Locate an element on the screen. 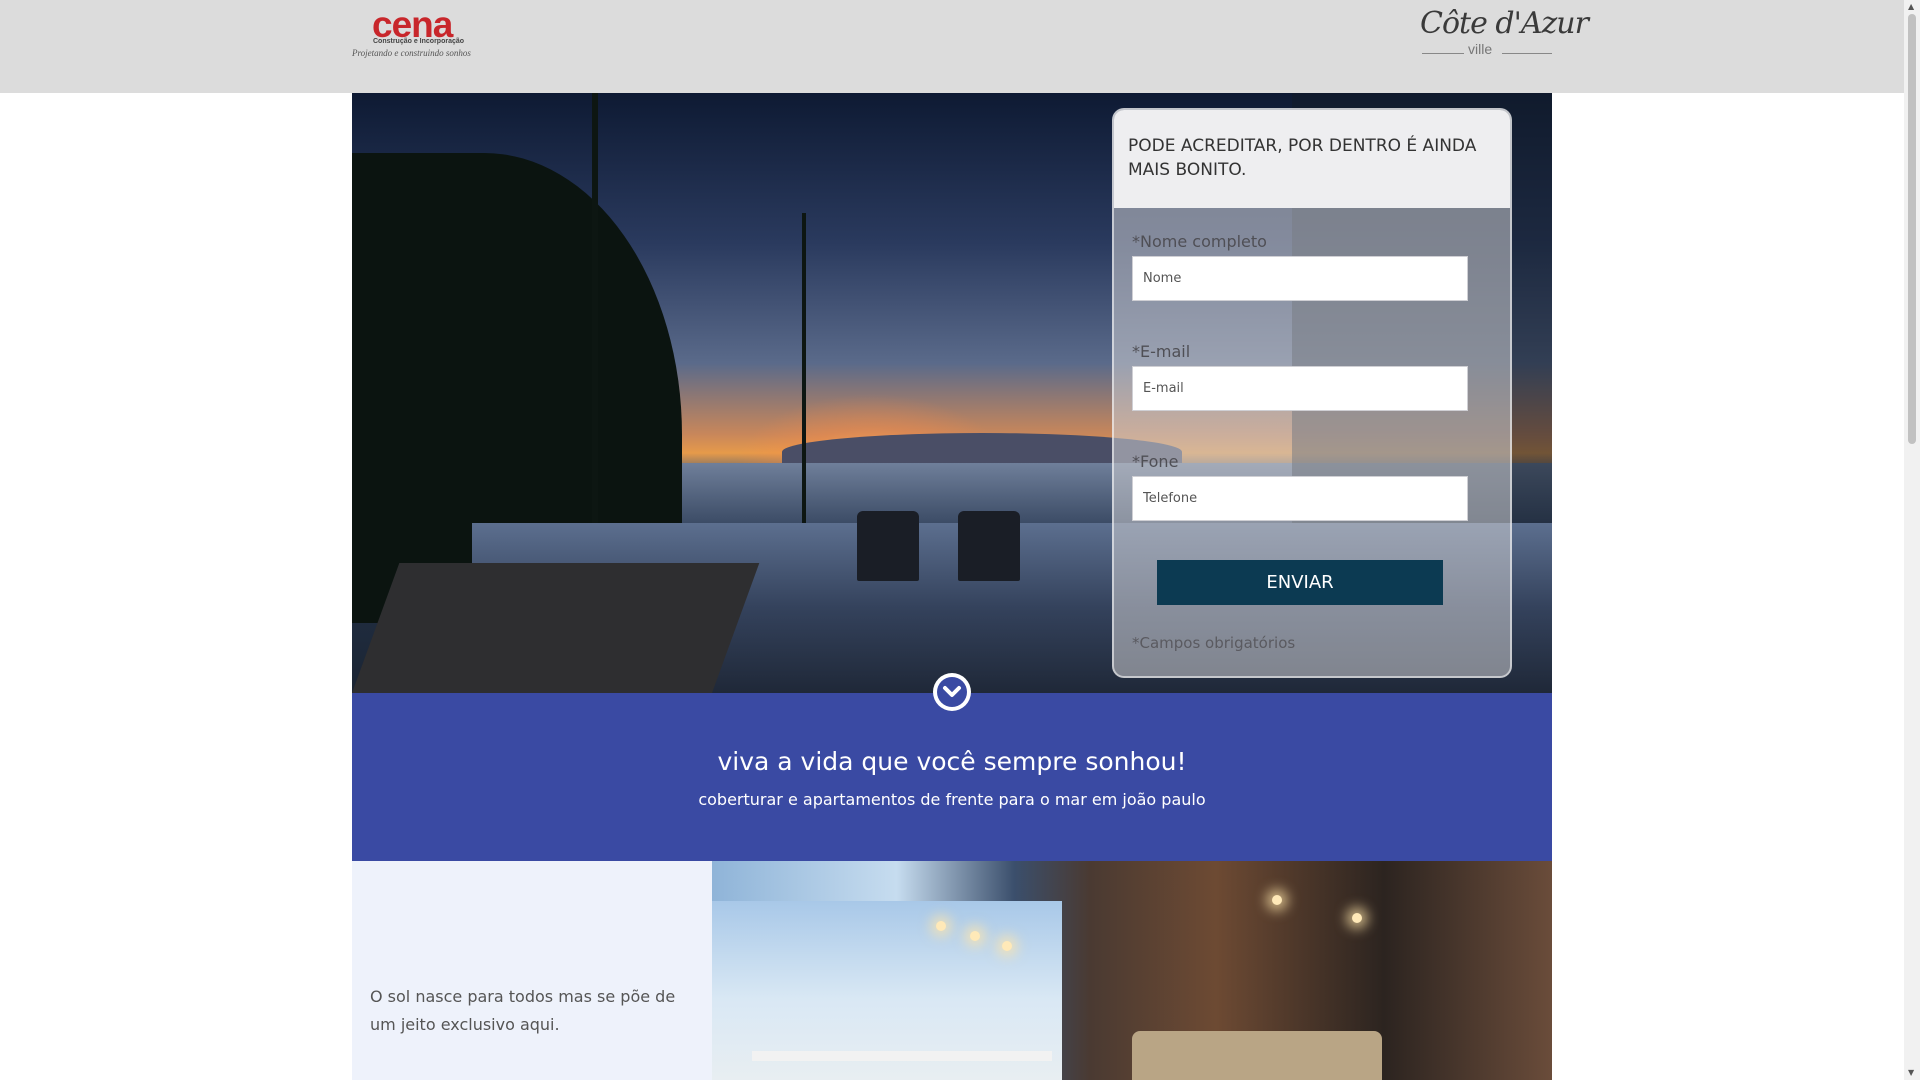 The height and width of the screenshot is (1080, 1920). chevron-down-icon is located at coordinates (952, 692).